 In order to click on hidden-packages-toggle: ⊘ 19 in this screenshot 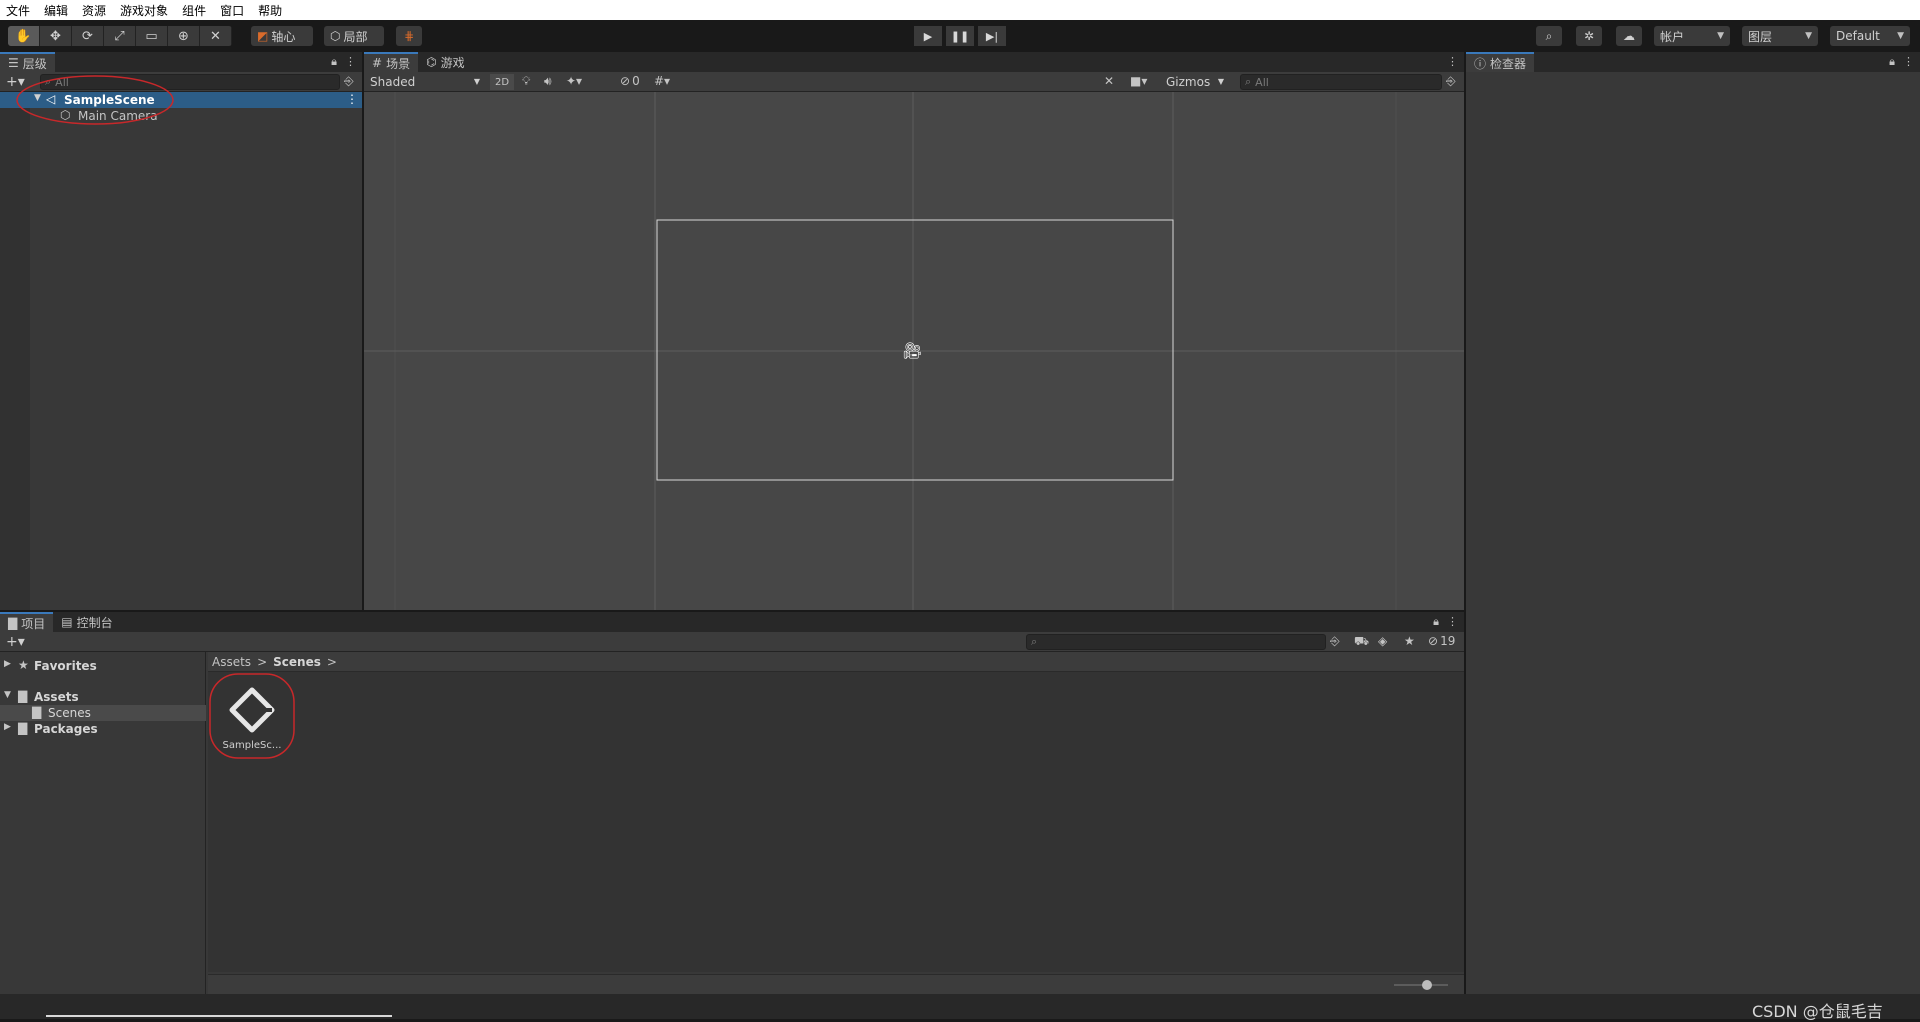, I will do `click(1441, 641)`.